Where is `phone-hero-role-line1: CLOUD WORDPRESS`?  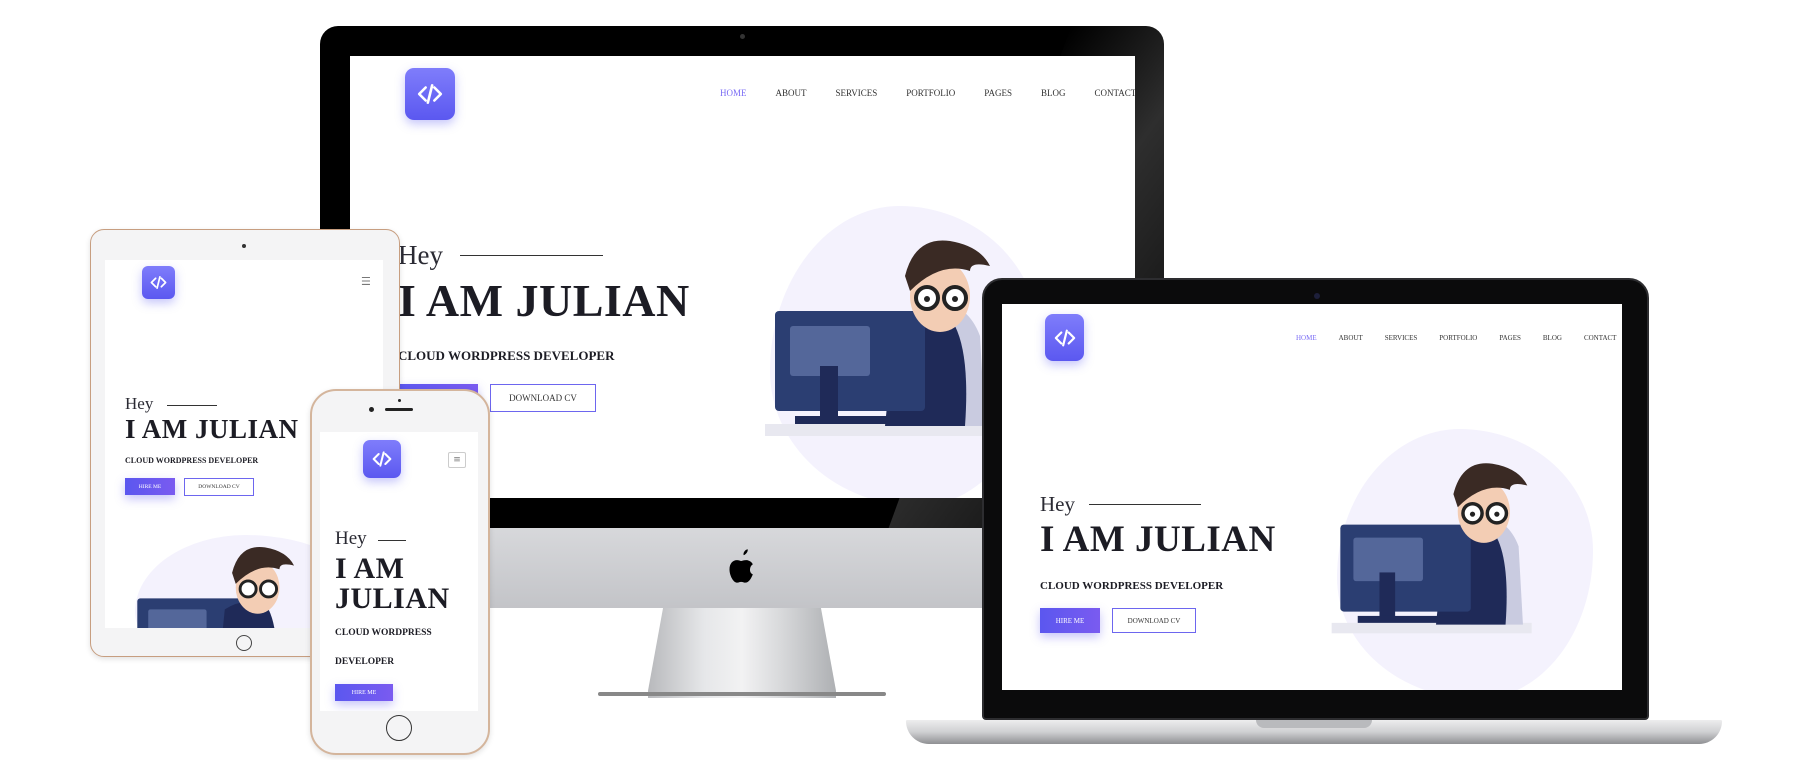
phone-hero-role-line1: CLOUD WORDPRESS is located at coordinates (383, 633).